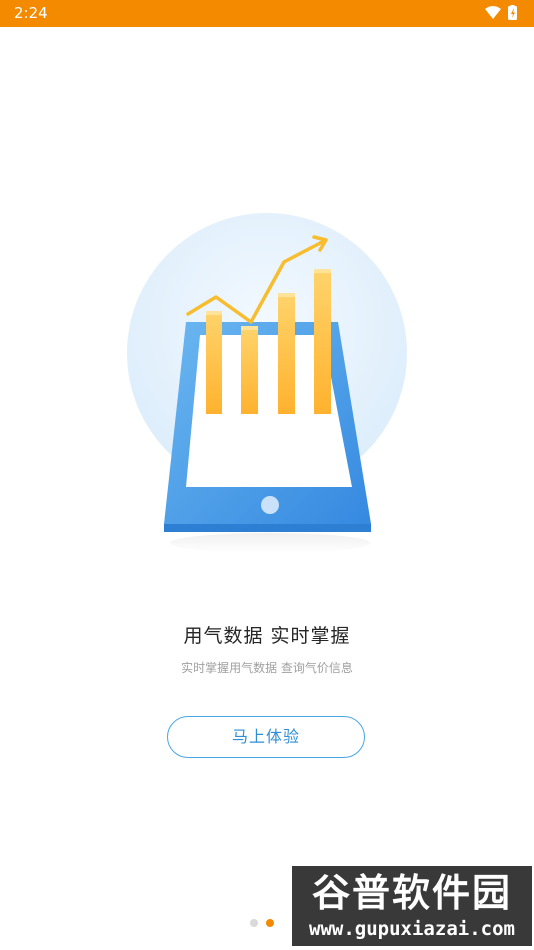 Image resolution: width=534 pixels, height=950 pixels. I want to click on battery-icon, so click(512, 12).